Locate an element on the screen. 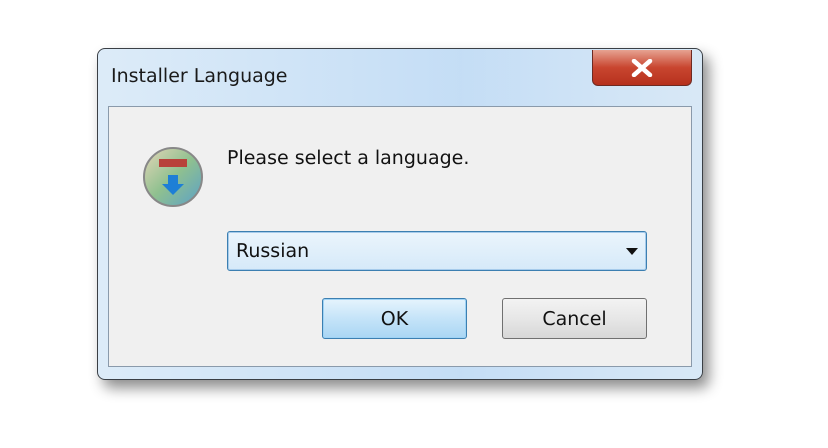  language-dropdown: Russian is located at coordinates (437, 251).